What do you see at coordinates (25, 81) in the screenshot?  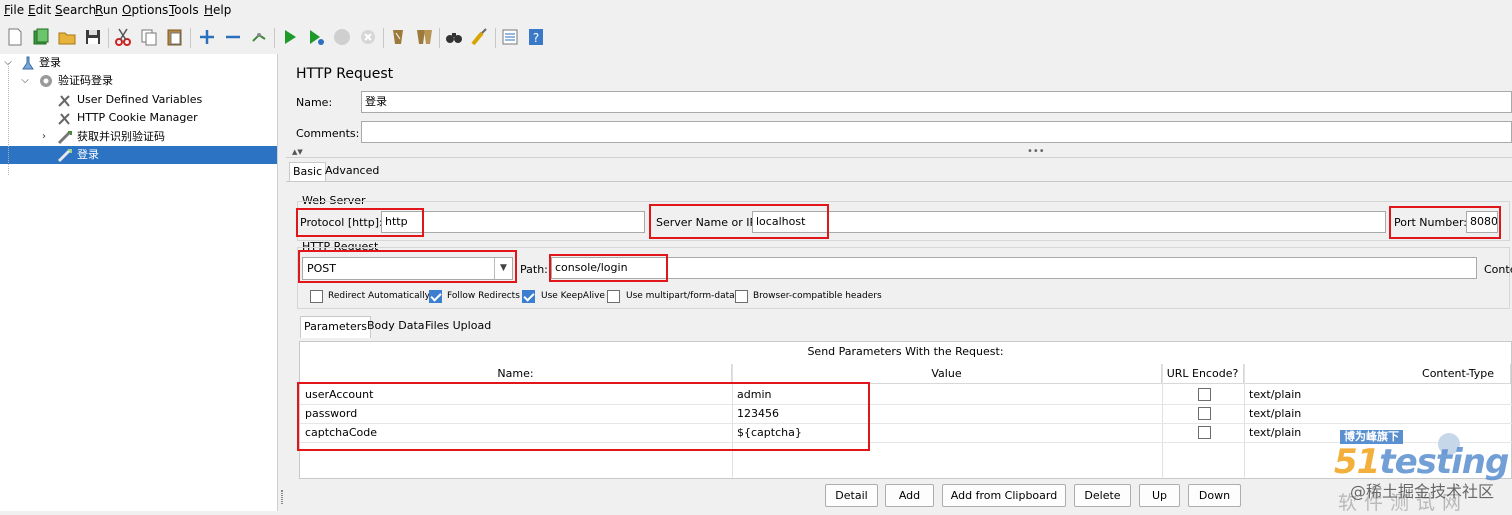 I see `chevron-down-icon: ⌵` at bounding box center [25, 81].